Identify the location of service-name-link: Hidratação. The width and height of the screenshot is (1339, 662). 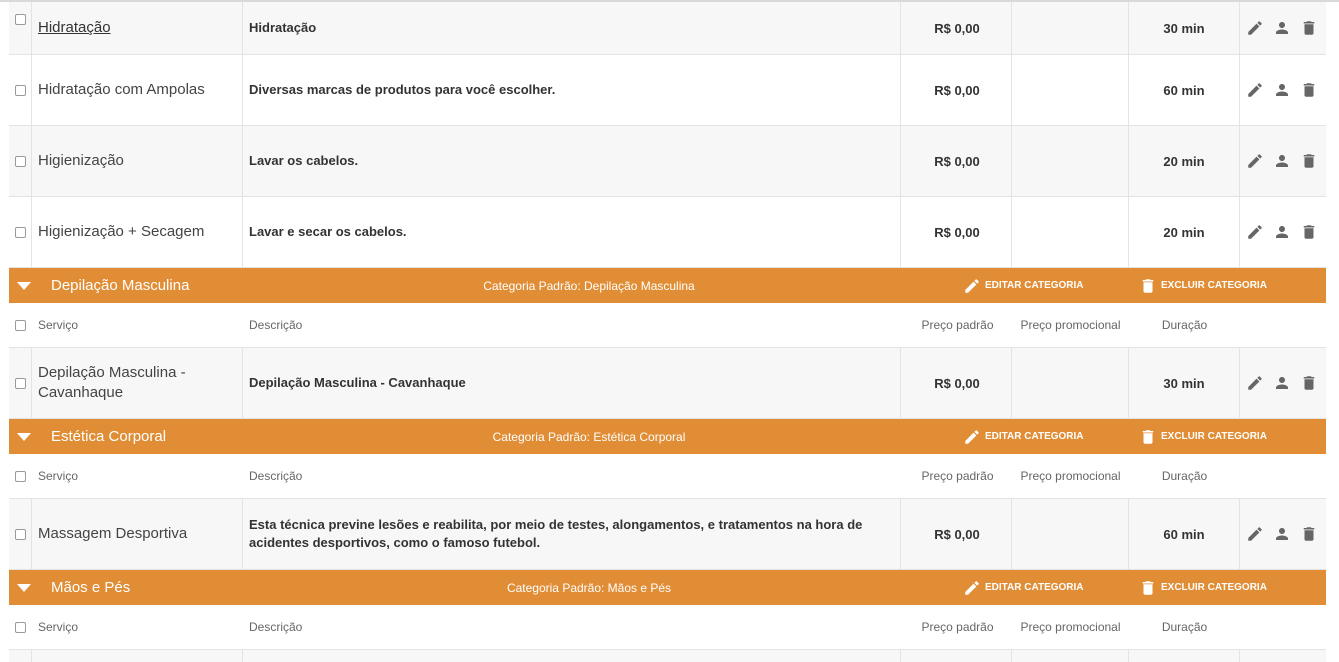
(74, 28).